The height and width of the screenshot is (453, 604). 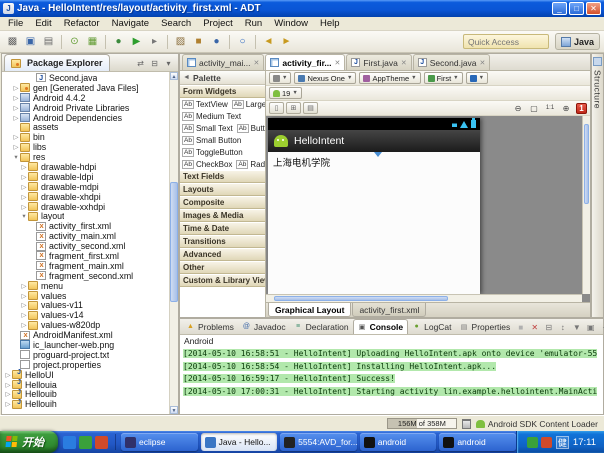 I want to click on close-button: ✕, so click(x=593, y=8).